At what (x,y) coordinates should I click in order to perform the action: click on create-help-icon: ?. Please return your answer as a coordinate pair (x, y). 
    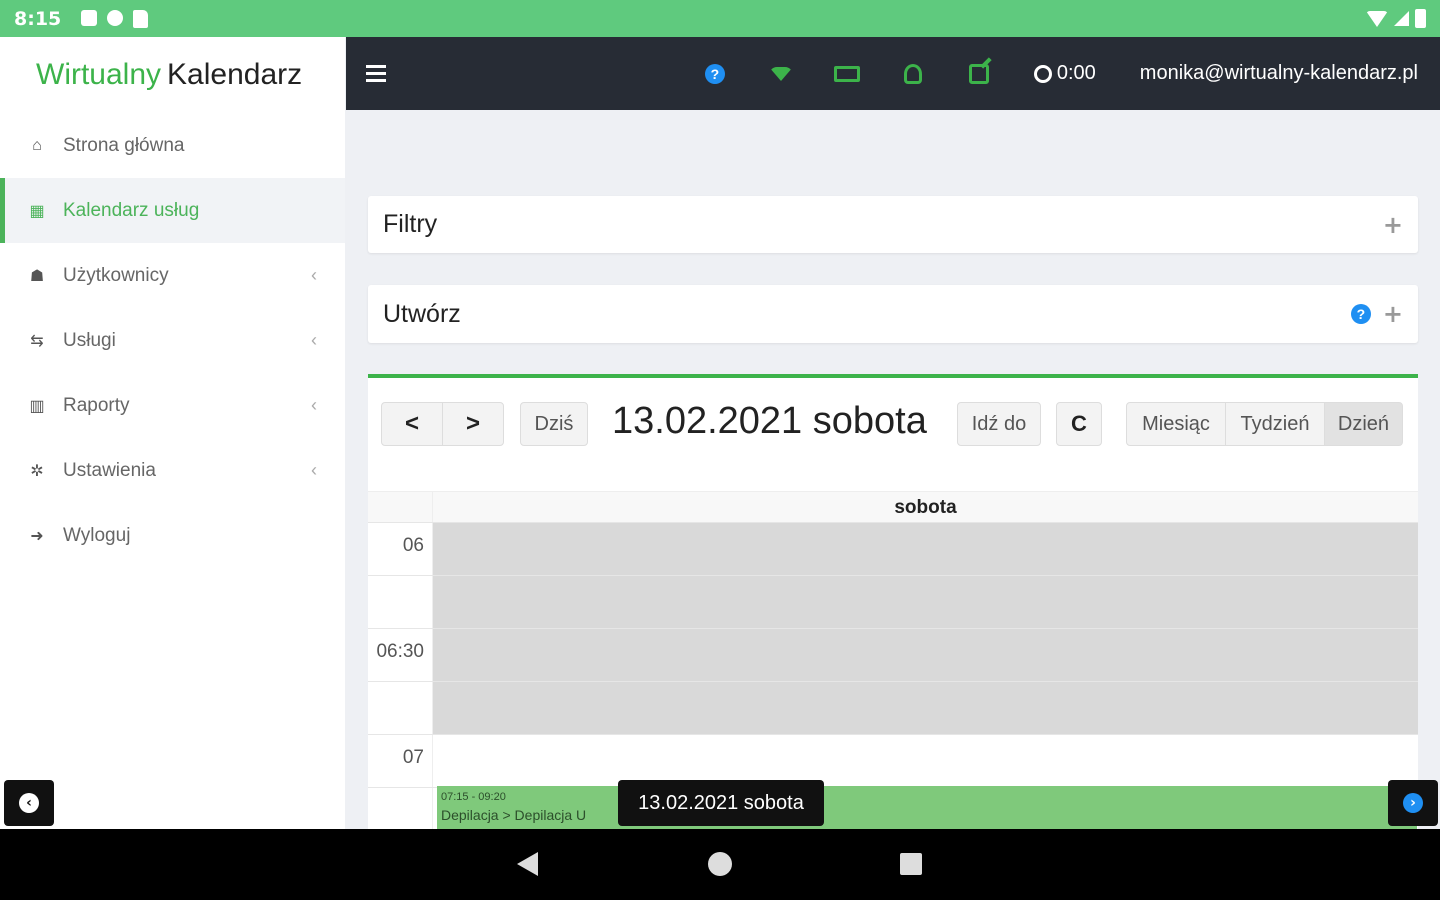
    Looking at the image, I should click on (1360, 314).